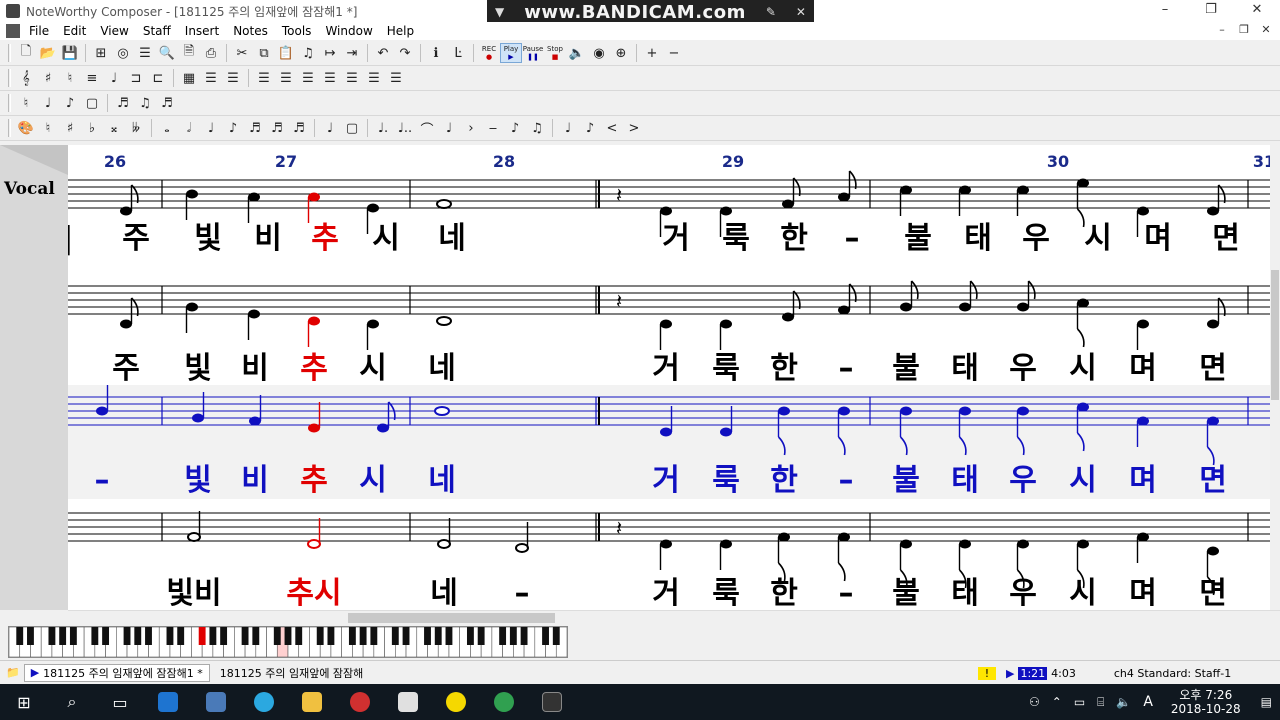  Describe the element at coordinates (383, 53) in the screenshot. I see `undo-icon: ↶` at that location.